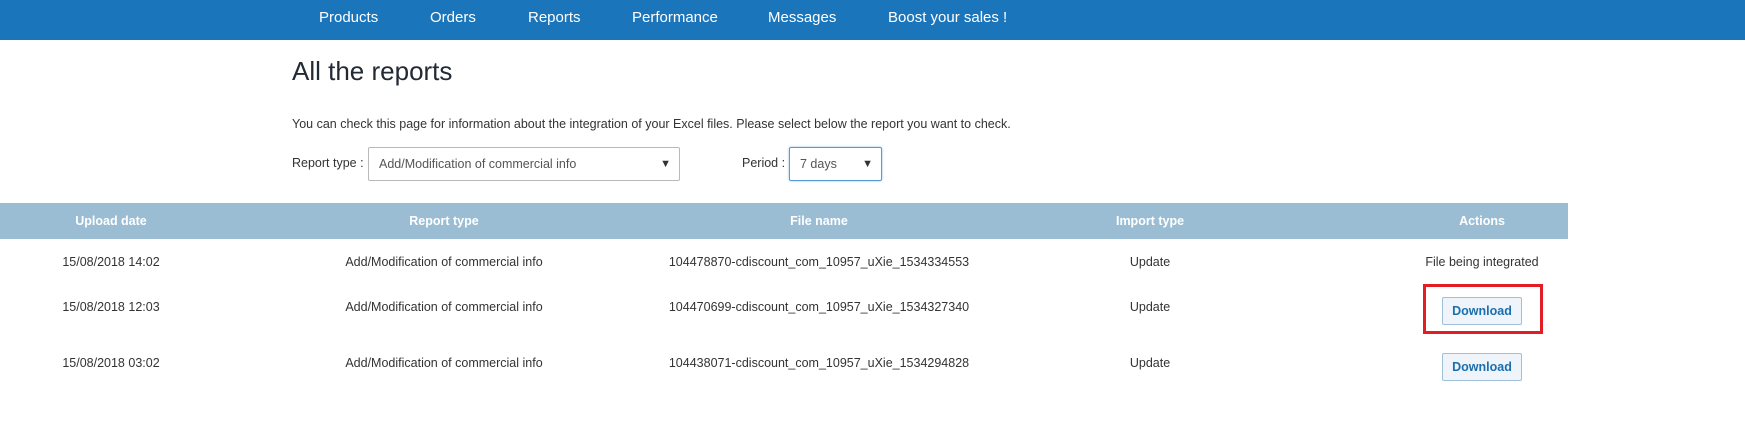  What do you see at coordinates (111, 363) in the screenshot?
I see `cell-upload-date: 15/08/2018 03:02` at bounding box center [111, 363].